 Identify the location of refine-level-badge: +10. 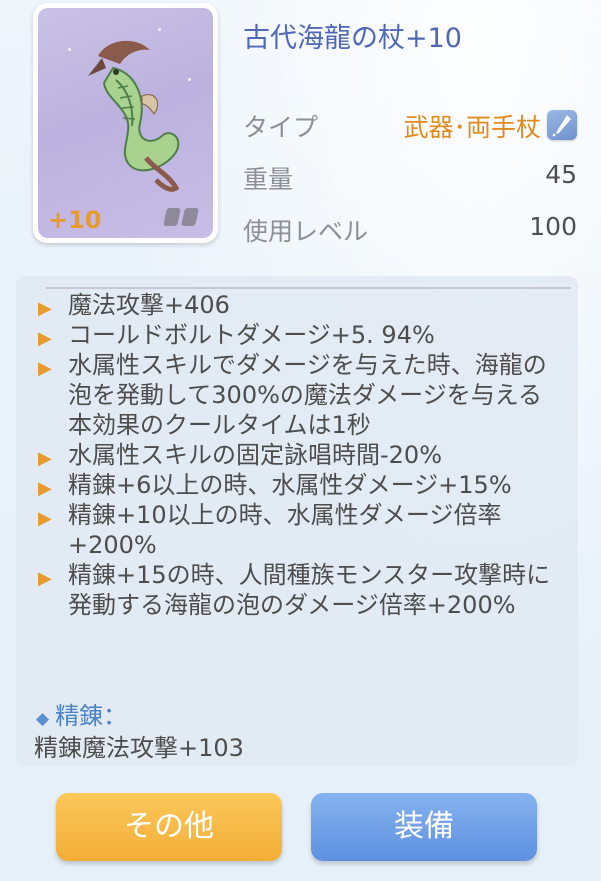
(75, 220).